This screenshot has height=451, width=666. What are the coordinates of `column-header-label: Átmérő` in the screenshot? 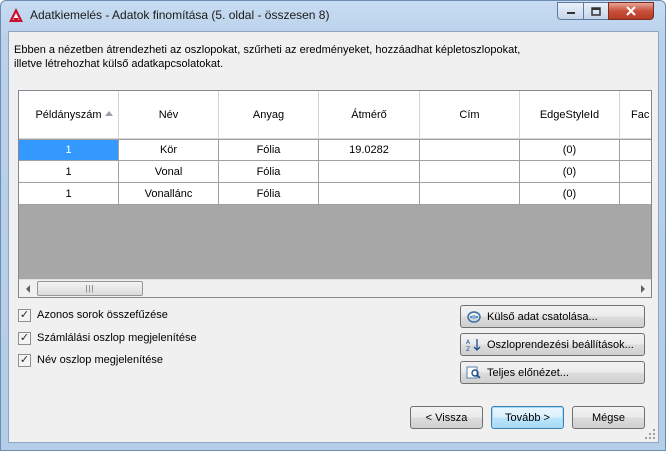 It's located at (369, 114).